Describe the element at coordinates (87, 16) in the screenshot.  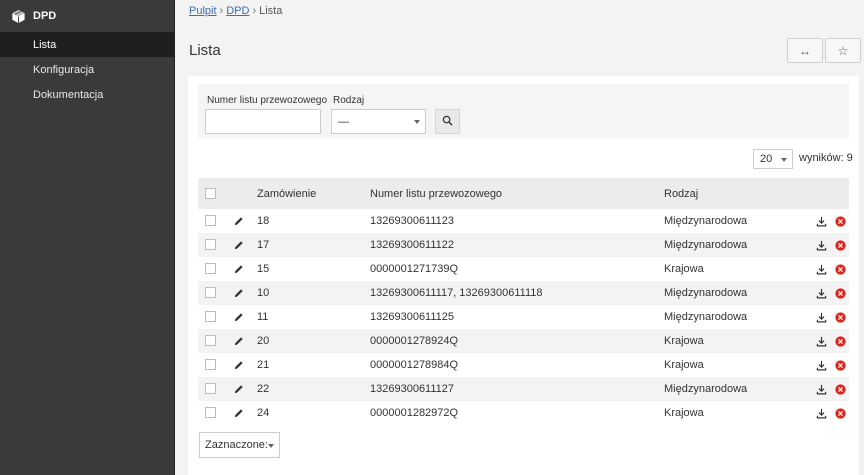
I see `brand: DPD` at that location.